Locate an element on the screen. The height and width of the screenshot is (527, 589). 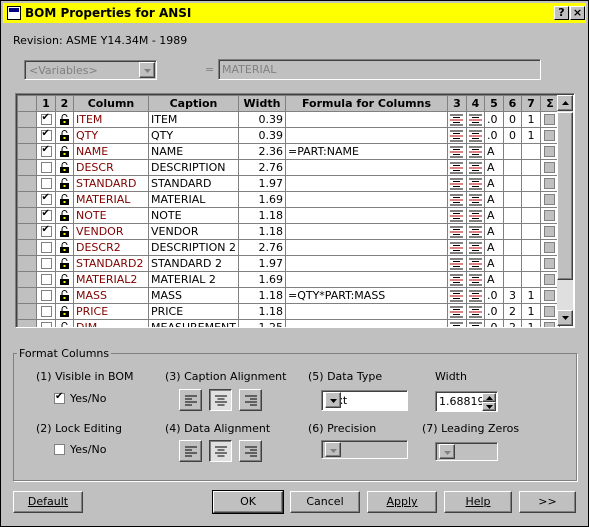
leading-zeros-select is located at coordinates (466, 451).